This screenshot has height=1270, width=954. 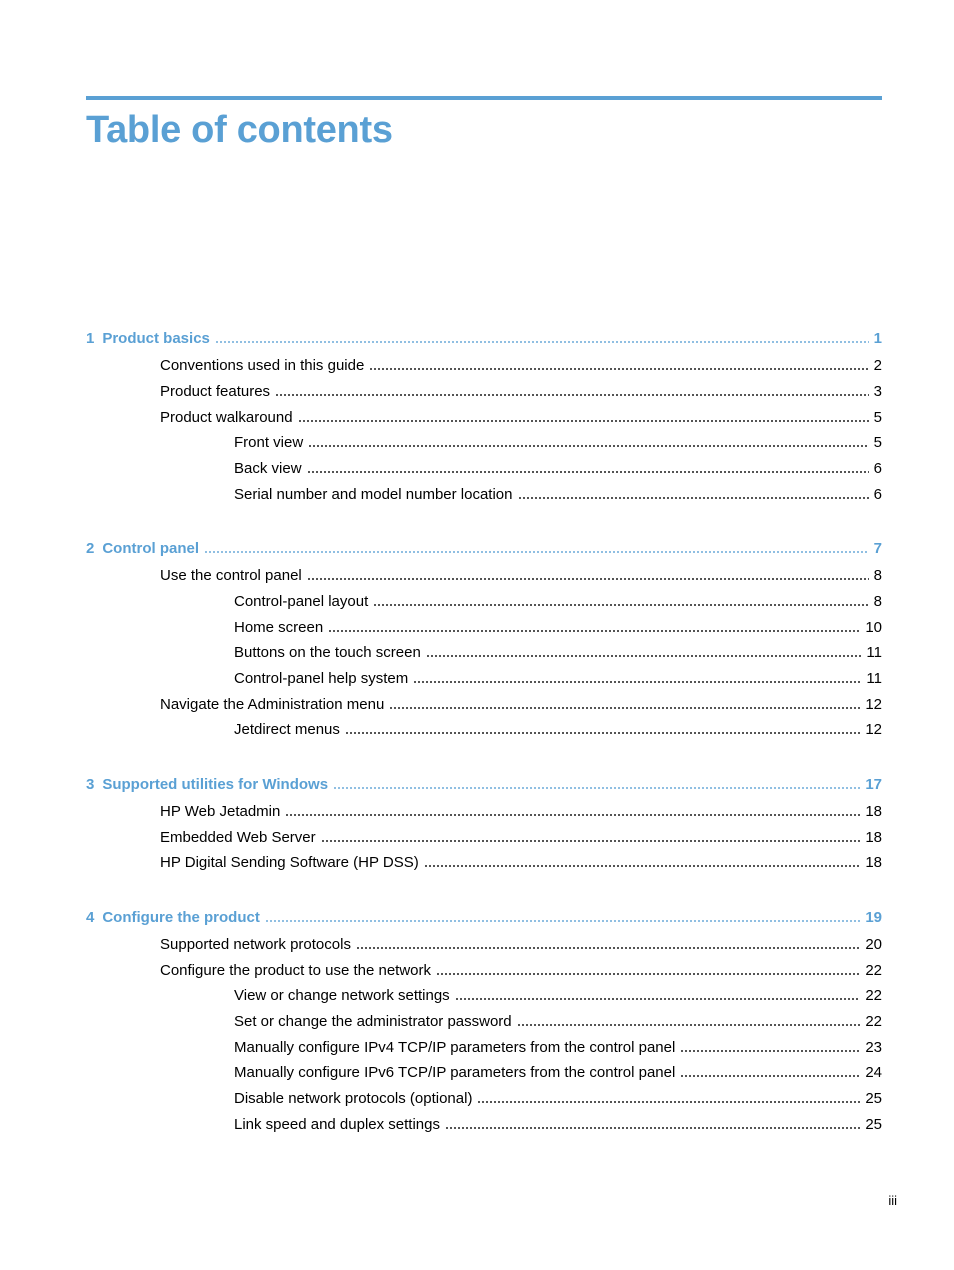 I want to click on toc-entry: Control-panel layout 8, so click(x=558, y=601).